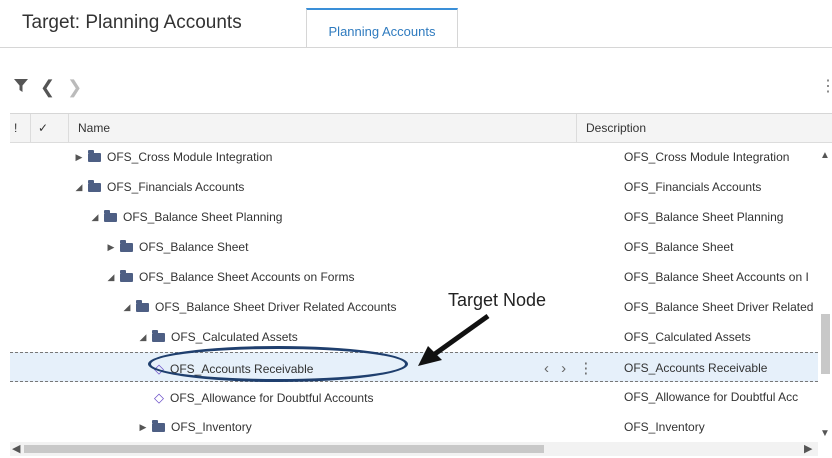 Image resolution: width=832 pixels, height=458 pixels. I want to click on flag-column-header: !, so click(15, 128).